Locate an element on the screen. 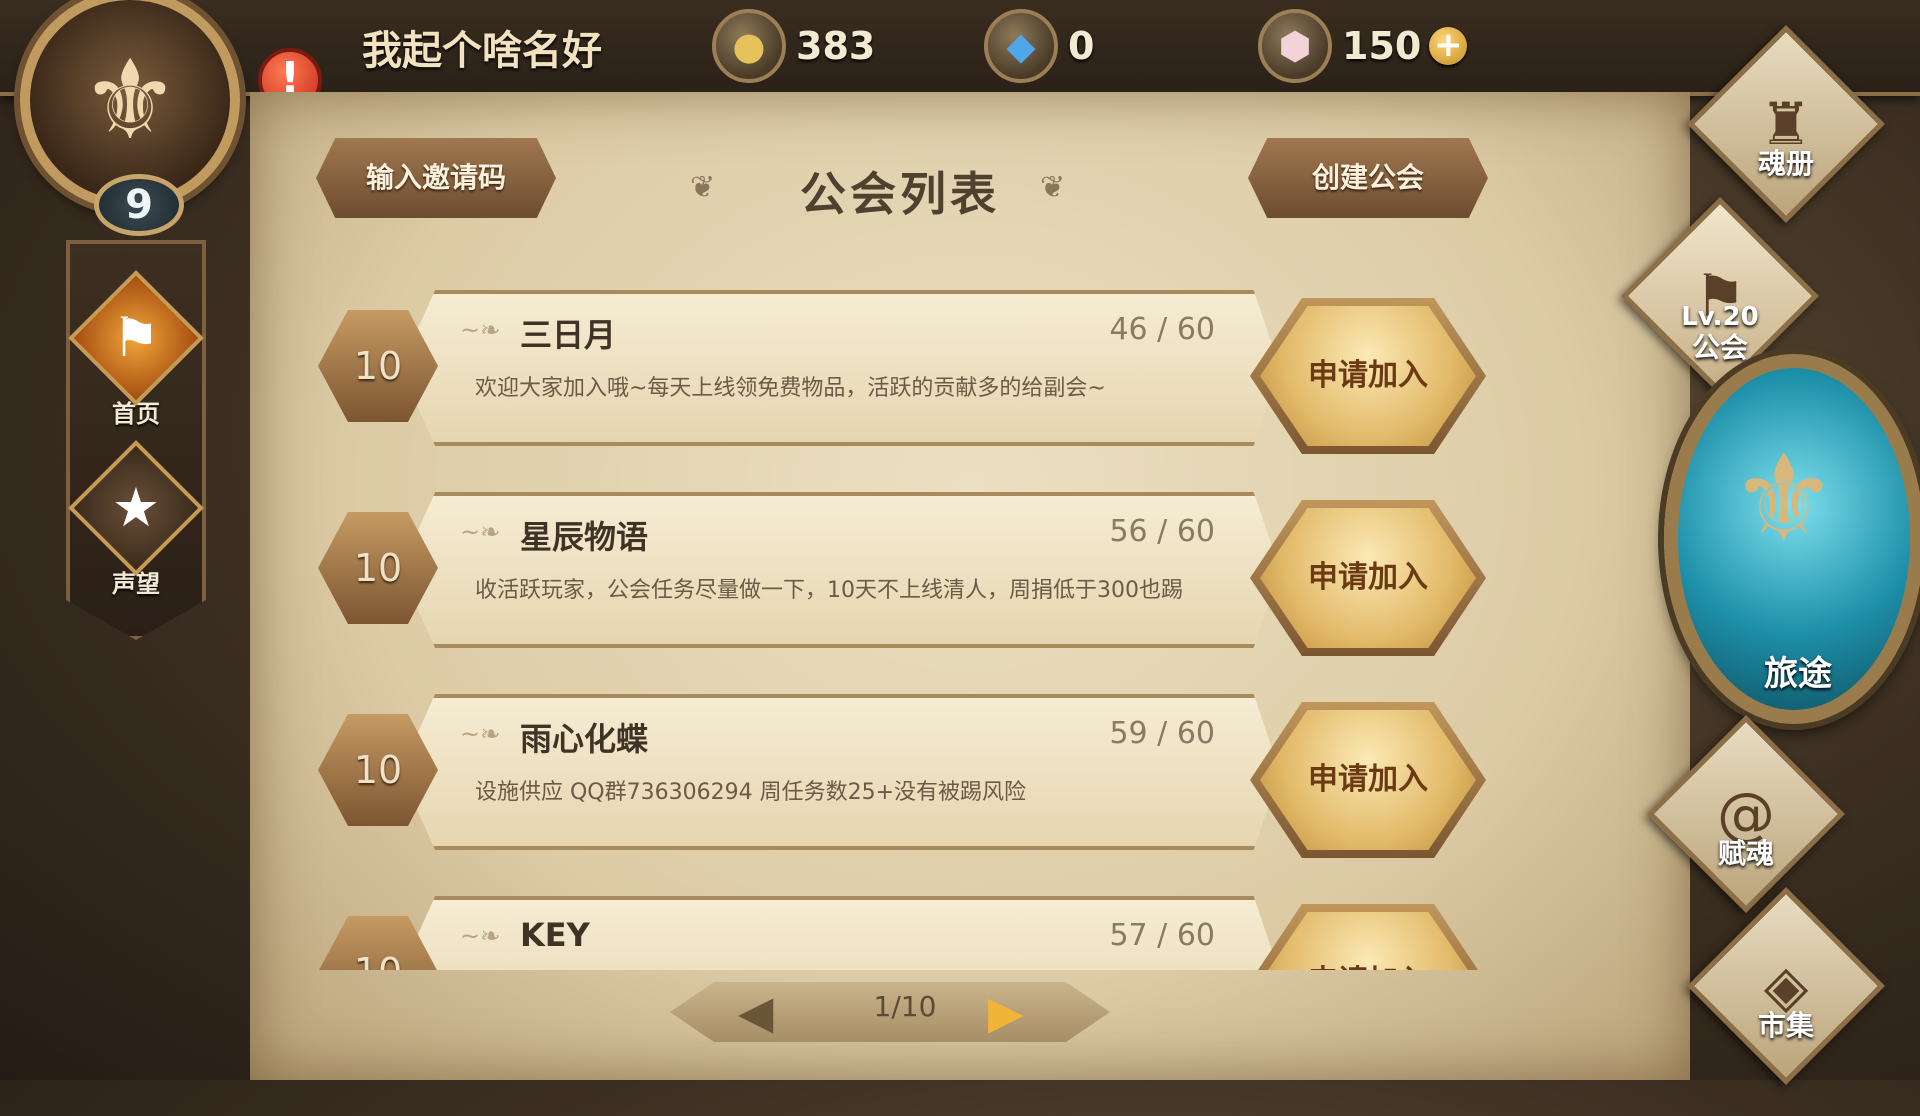 The height and width of the screenshot is (1116, 1920). guild-member-count: 57 / 60 is located at coordinates (1162, 935).